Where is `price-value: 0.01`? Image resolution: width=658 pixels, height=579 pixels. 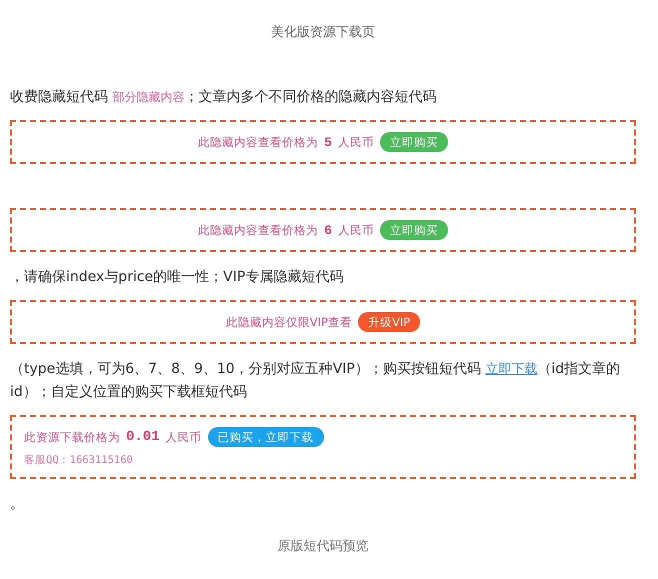 price-value: 0.01 is located at coordinates (143, 437).